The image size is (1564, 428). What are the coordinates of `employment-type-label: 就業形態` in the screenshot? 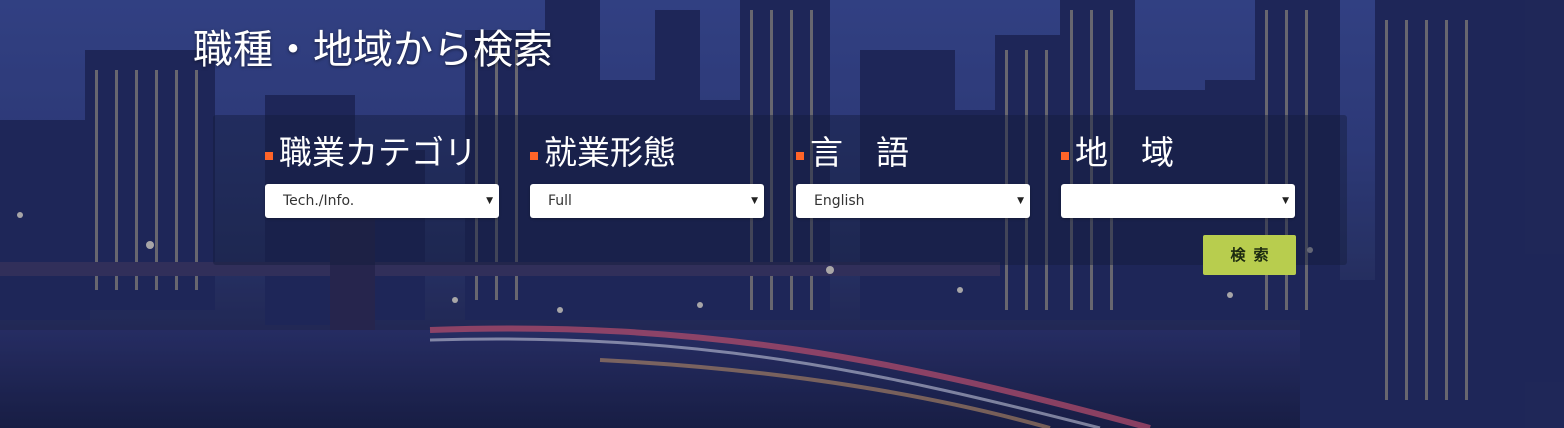 It's located at (647, 153).